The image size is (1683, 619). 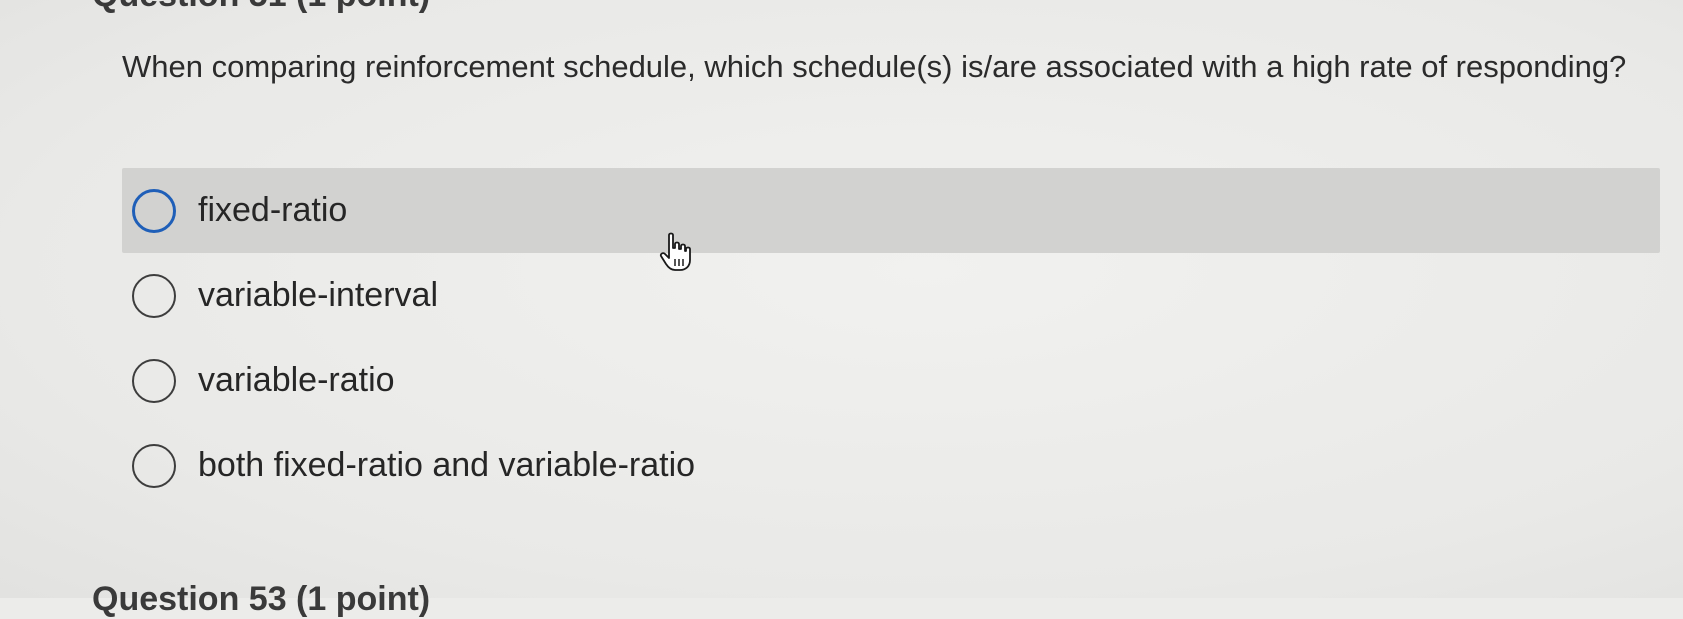 I want to click on answer-label: variable-interval, so click(x=318, y=295).